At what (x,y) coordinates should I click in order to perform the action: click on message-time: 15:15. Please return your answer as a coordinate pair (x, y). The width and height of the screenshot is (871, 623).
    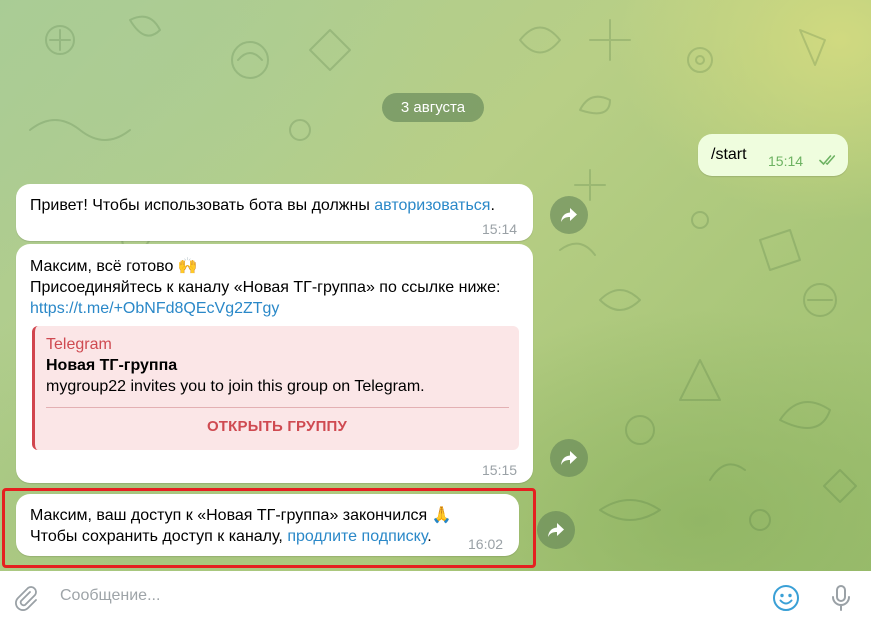
    Looking at the image, I should click on (500, 470).